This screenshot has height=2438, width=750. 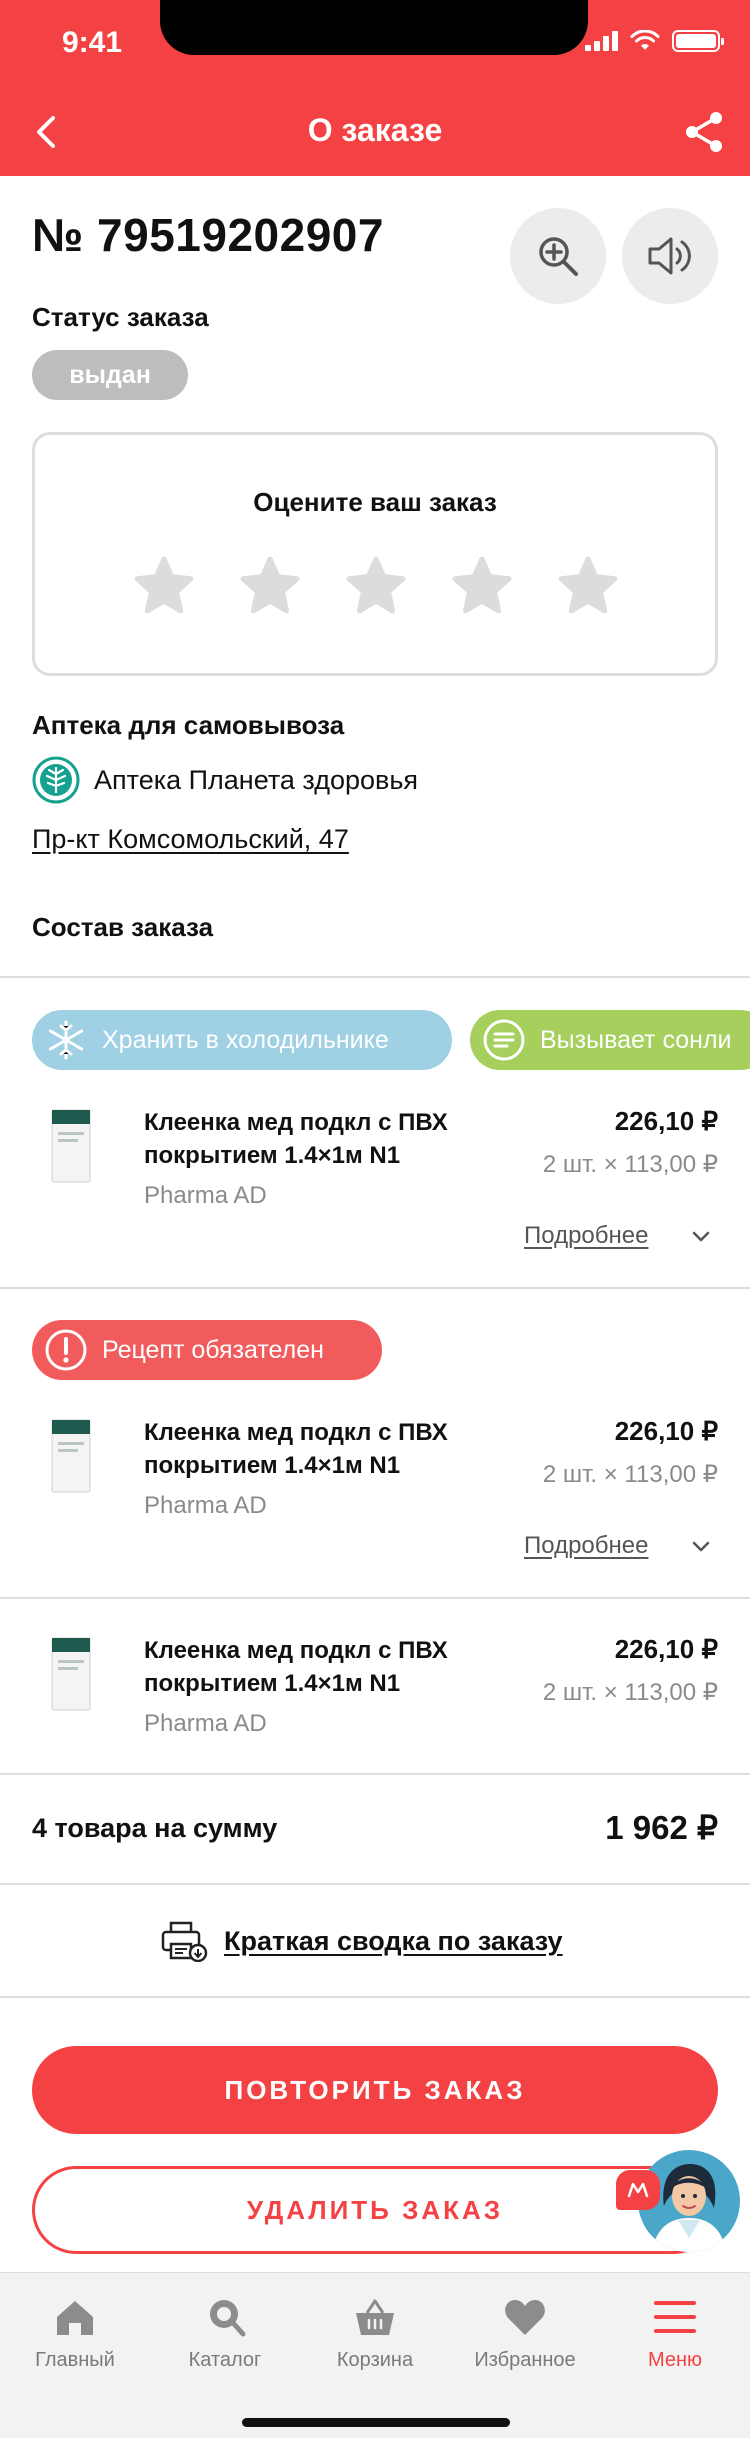 I want to click on tab-label: Избранное, so click(x=525, y=2360).